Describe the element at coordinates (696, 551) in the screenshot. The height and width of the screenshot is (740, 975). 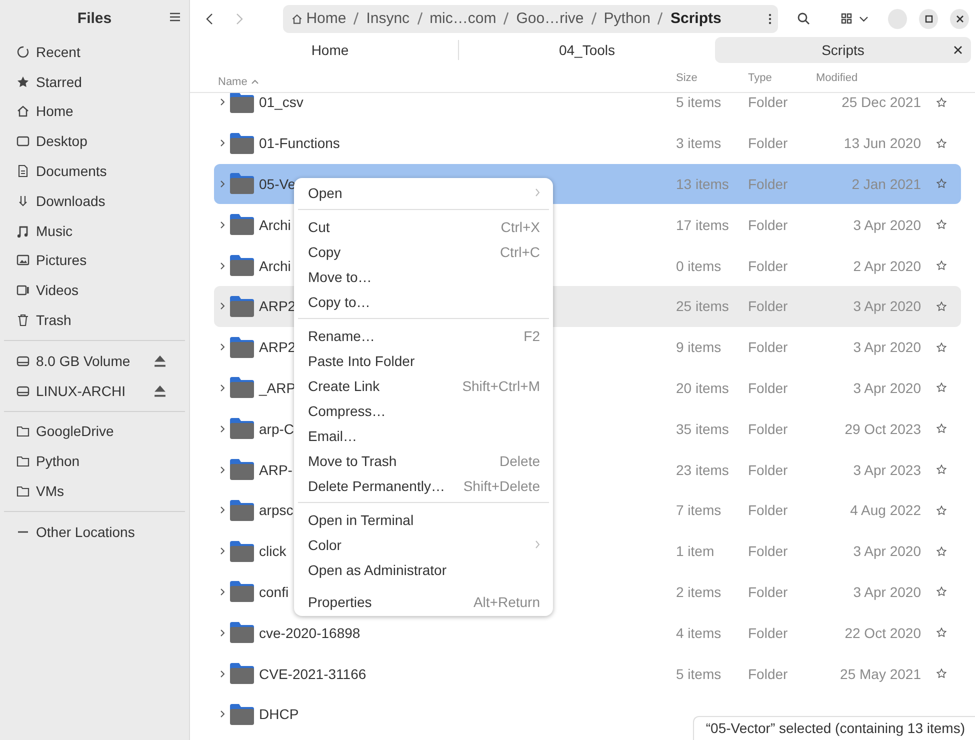
I see `size-cell-text: 1 item` at that location.